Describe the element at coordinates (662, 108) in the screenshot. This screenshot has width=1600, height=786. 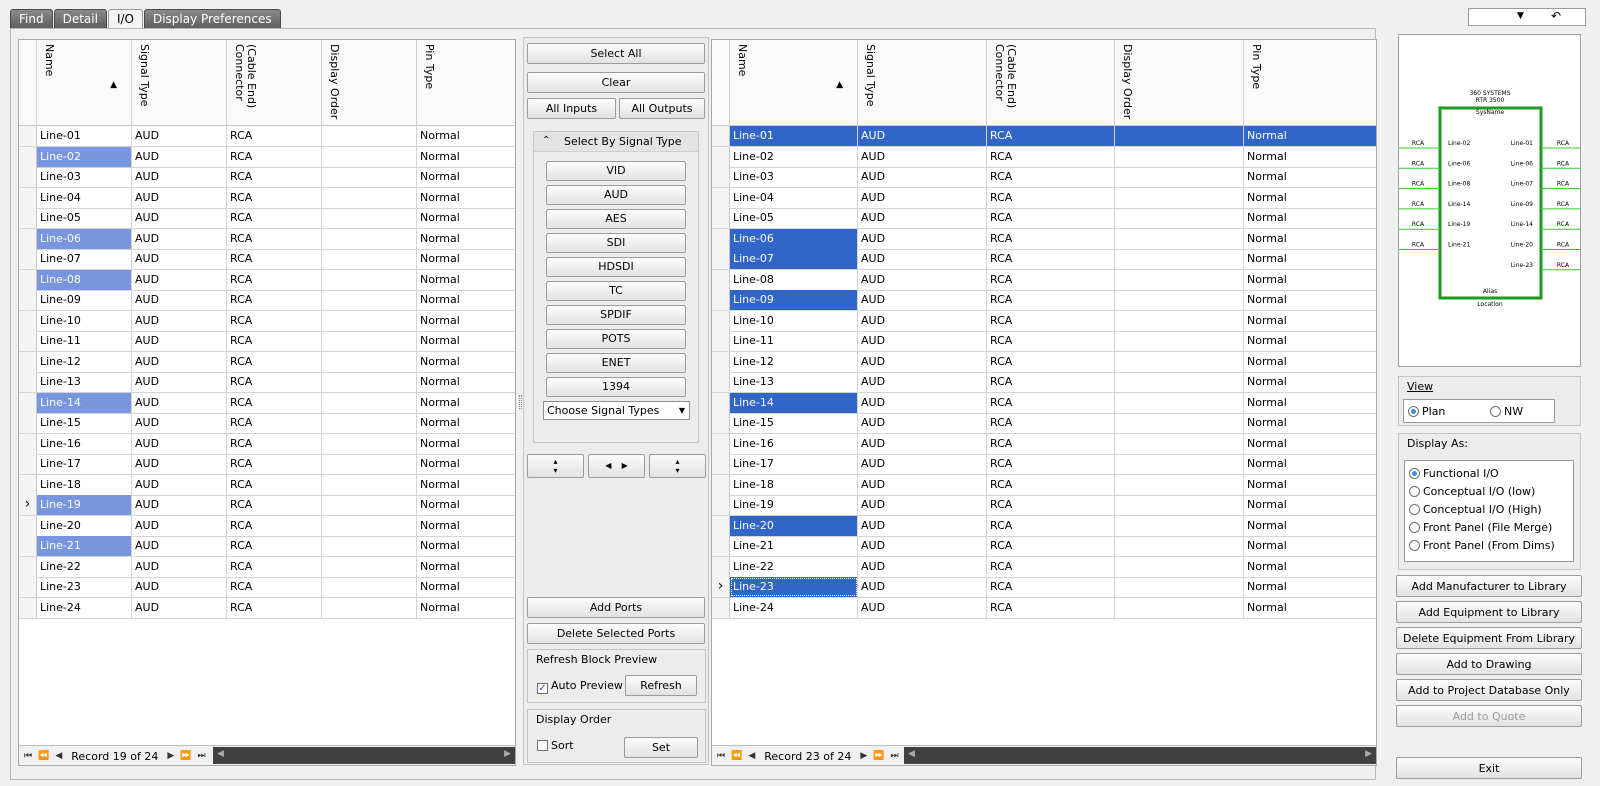
I see `all-outputs-button: All Outputs` at that location.